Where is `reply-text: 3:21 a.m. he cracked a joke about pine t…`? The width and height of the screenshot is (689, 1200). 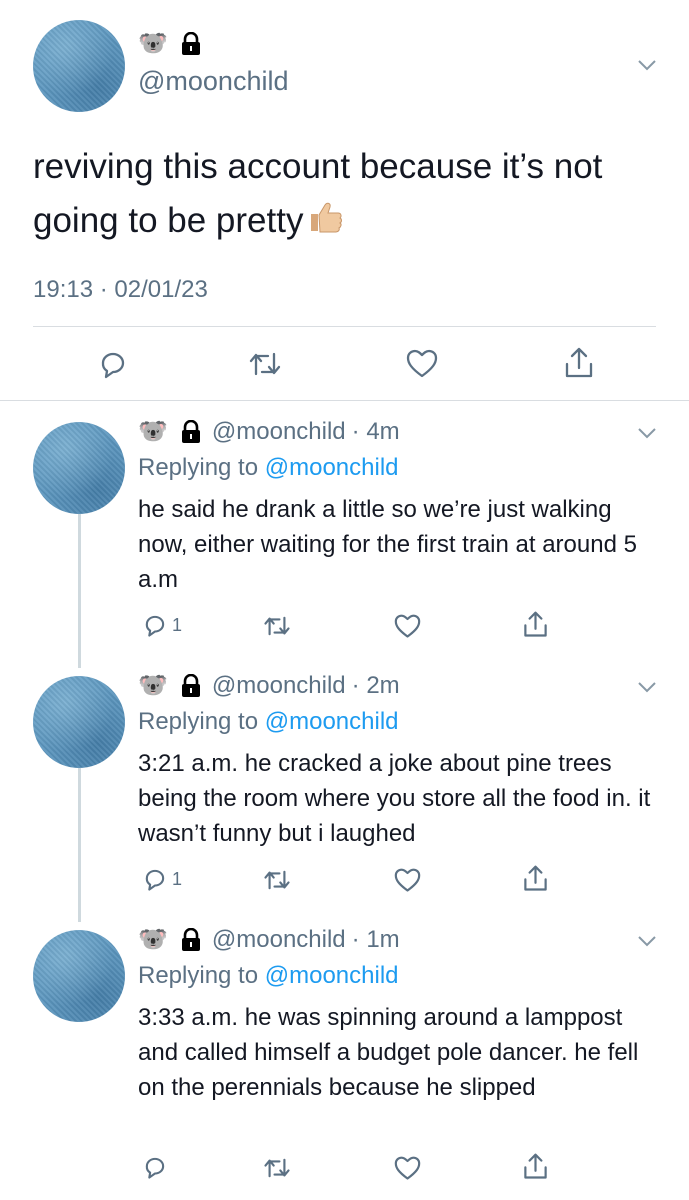 reply-text: 3:21 a.m. he cracked a joke about pine t… is located at coordinates (394, 798).